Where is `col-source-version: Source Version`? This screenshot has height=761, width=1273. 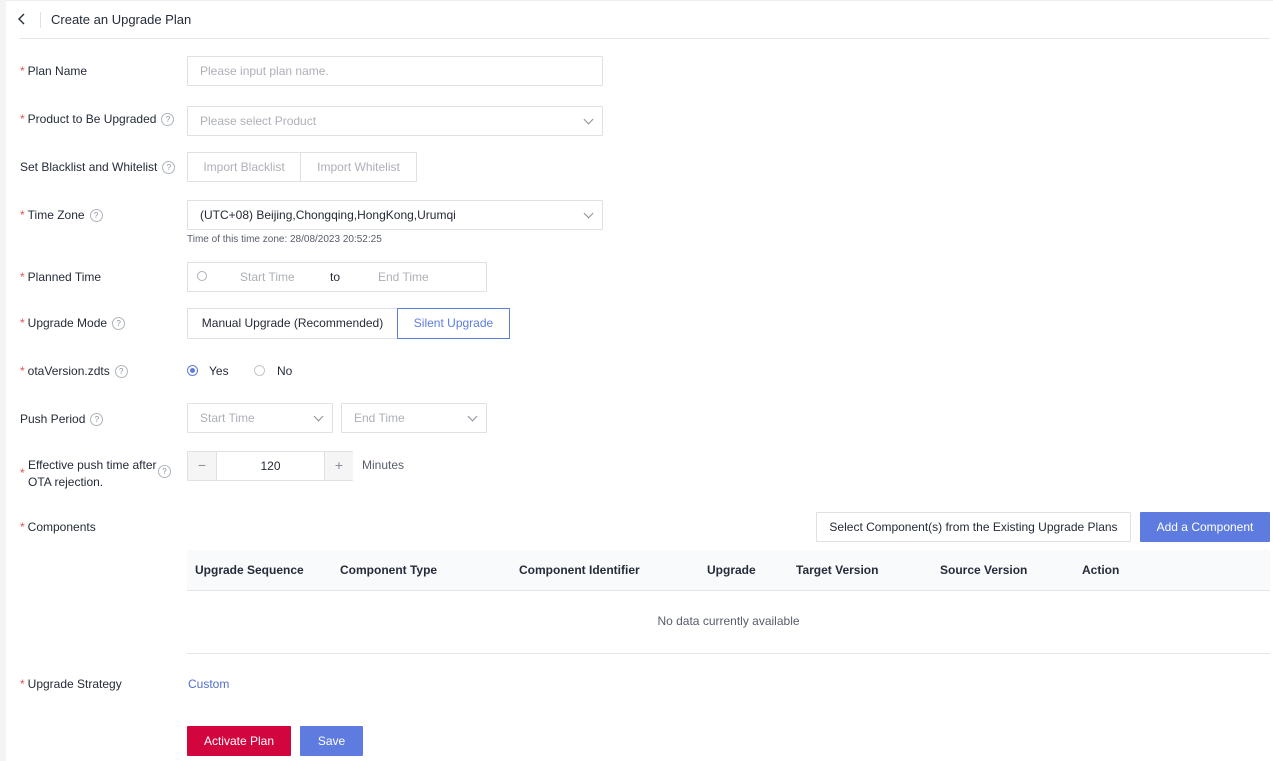
col-source-version: Source Version is located at coordinates (984, 570).